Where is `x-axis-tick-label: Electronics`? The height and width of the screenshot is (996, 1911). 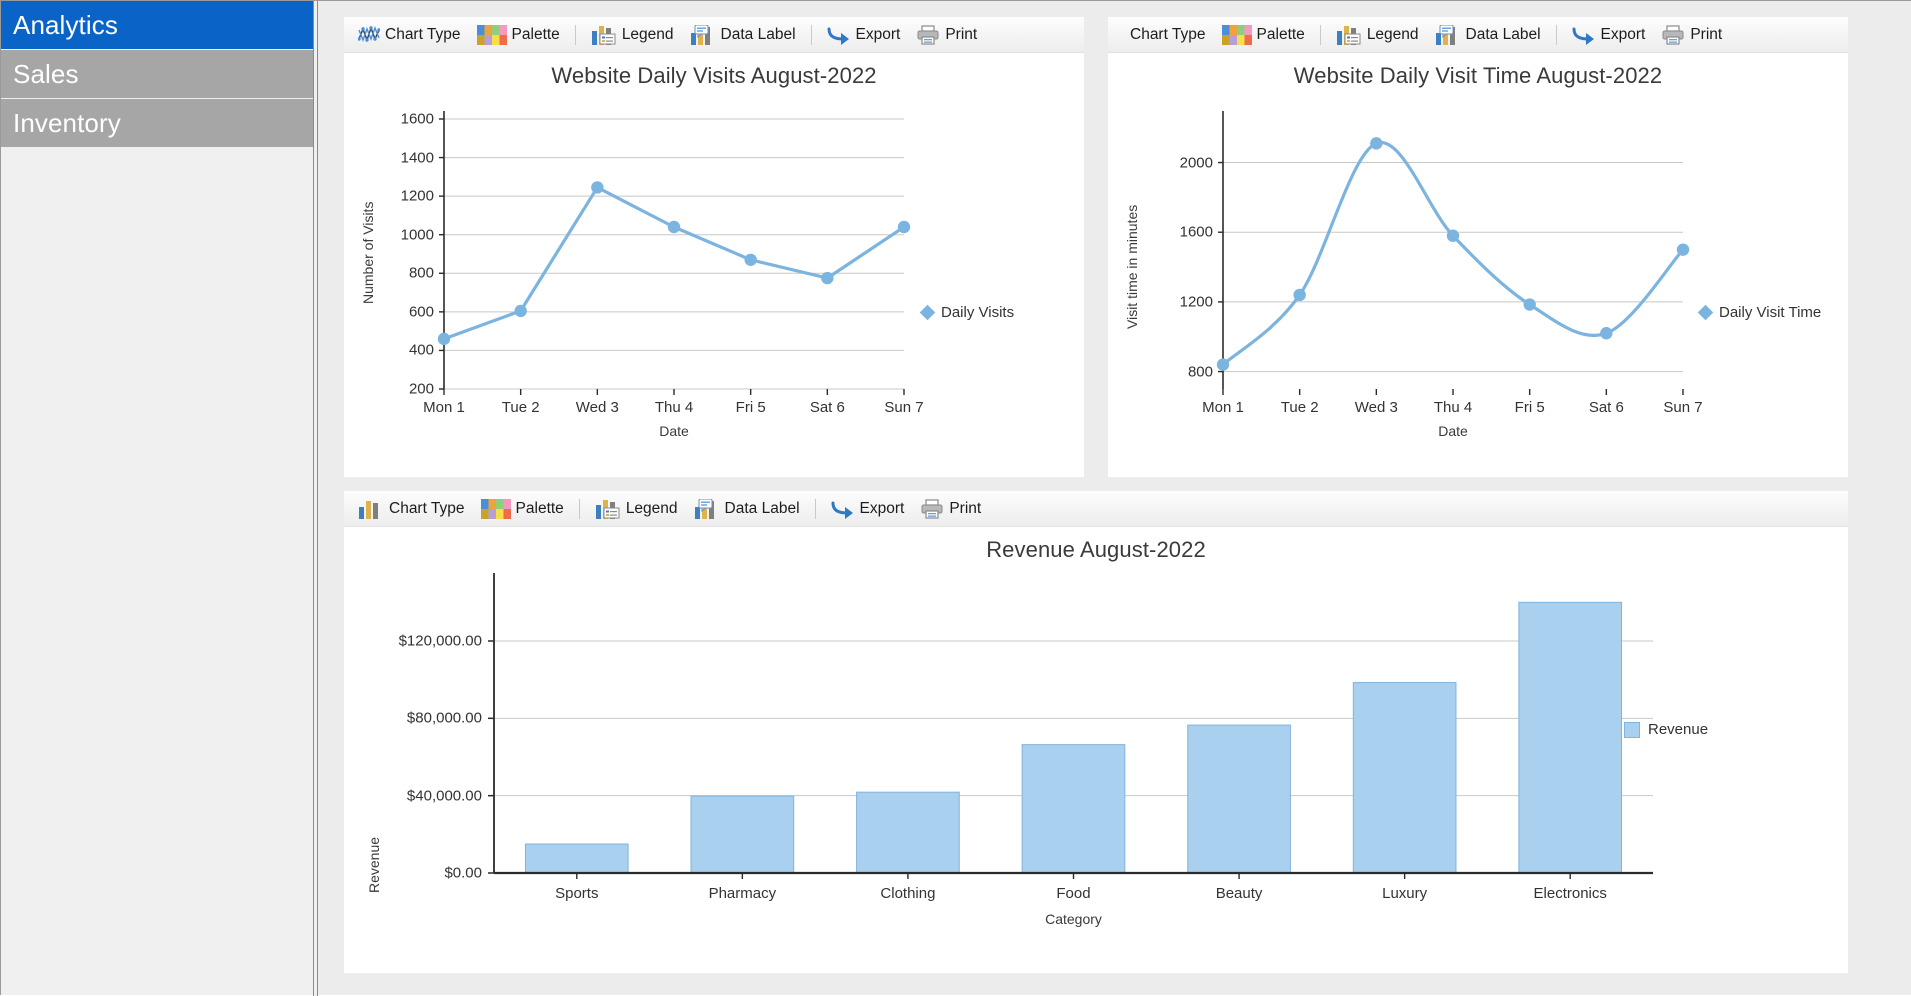 x-axis-tick-label: Electronics is located at coordinates (1570, 893).